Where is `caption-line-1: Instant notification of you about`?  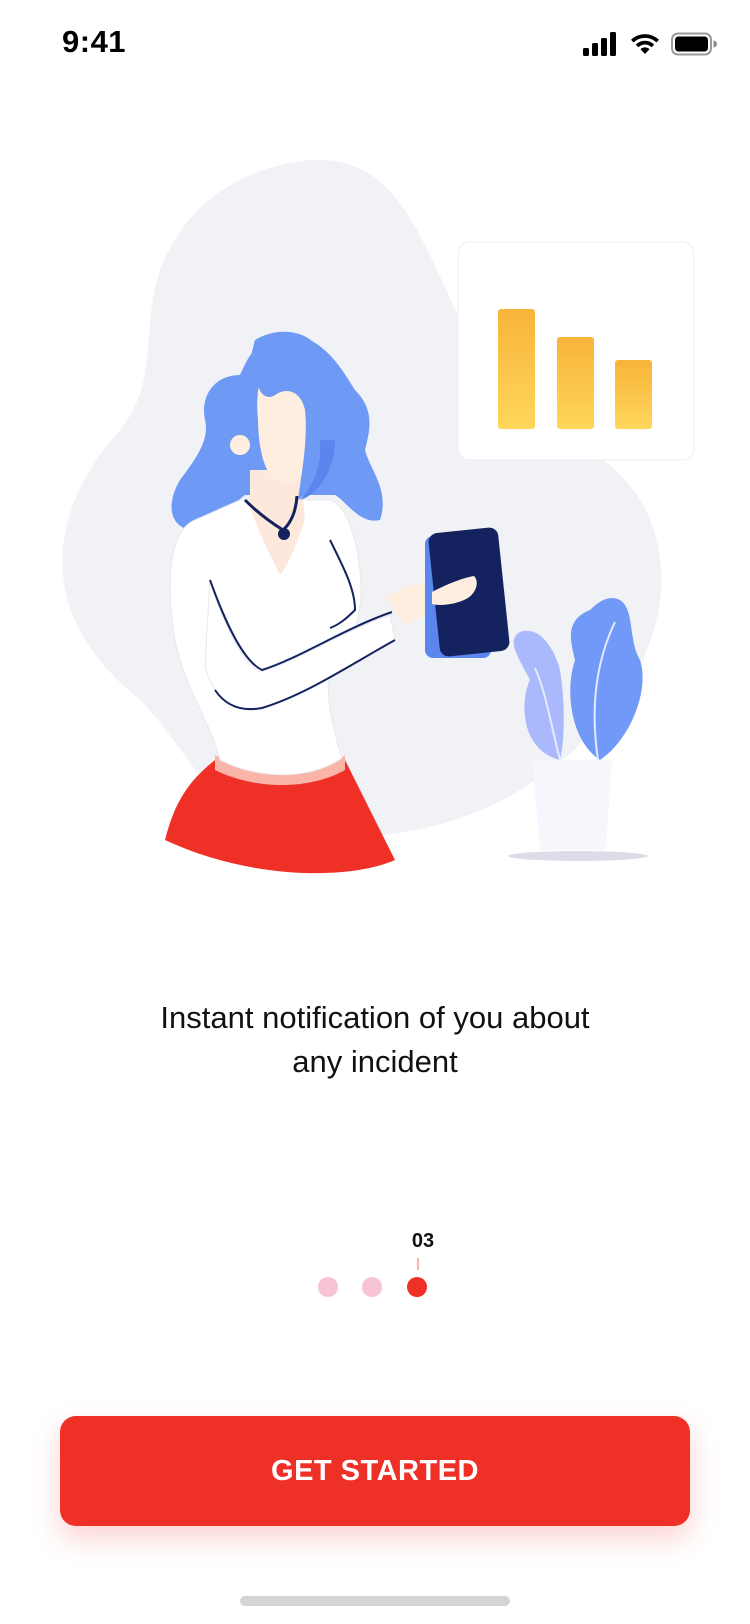 caption-line-1: Instant notification of you about is located at coordinates (375, 1017).